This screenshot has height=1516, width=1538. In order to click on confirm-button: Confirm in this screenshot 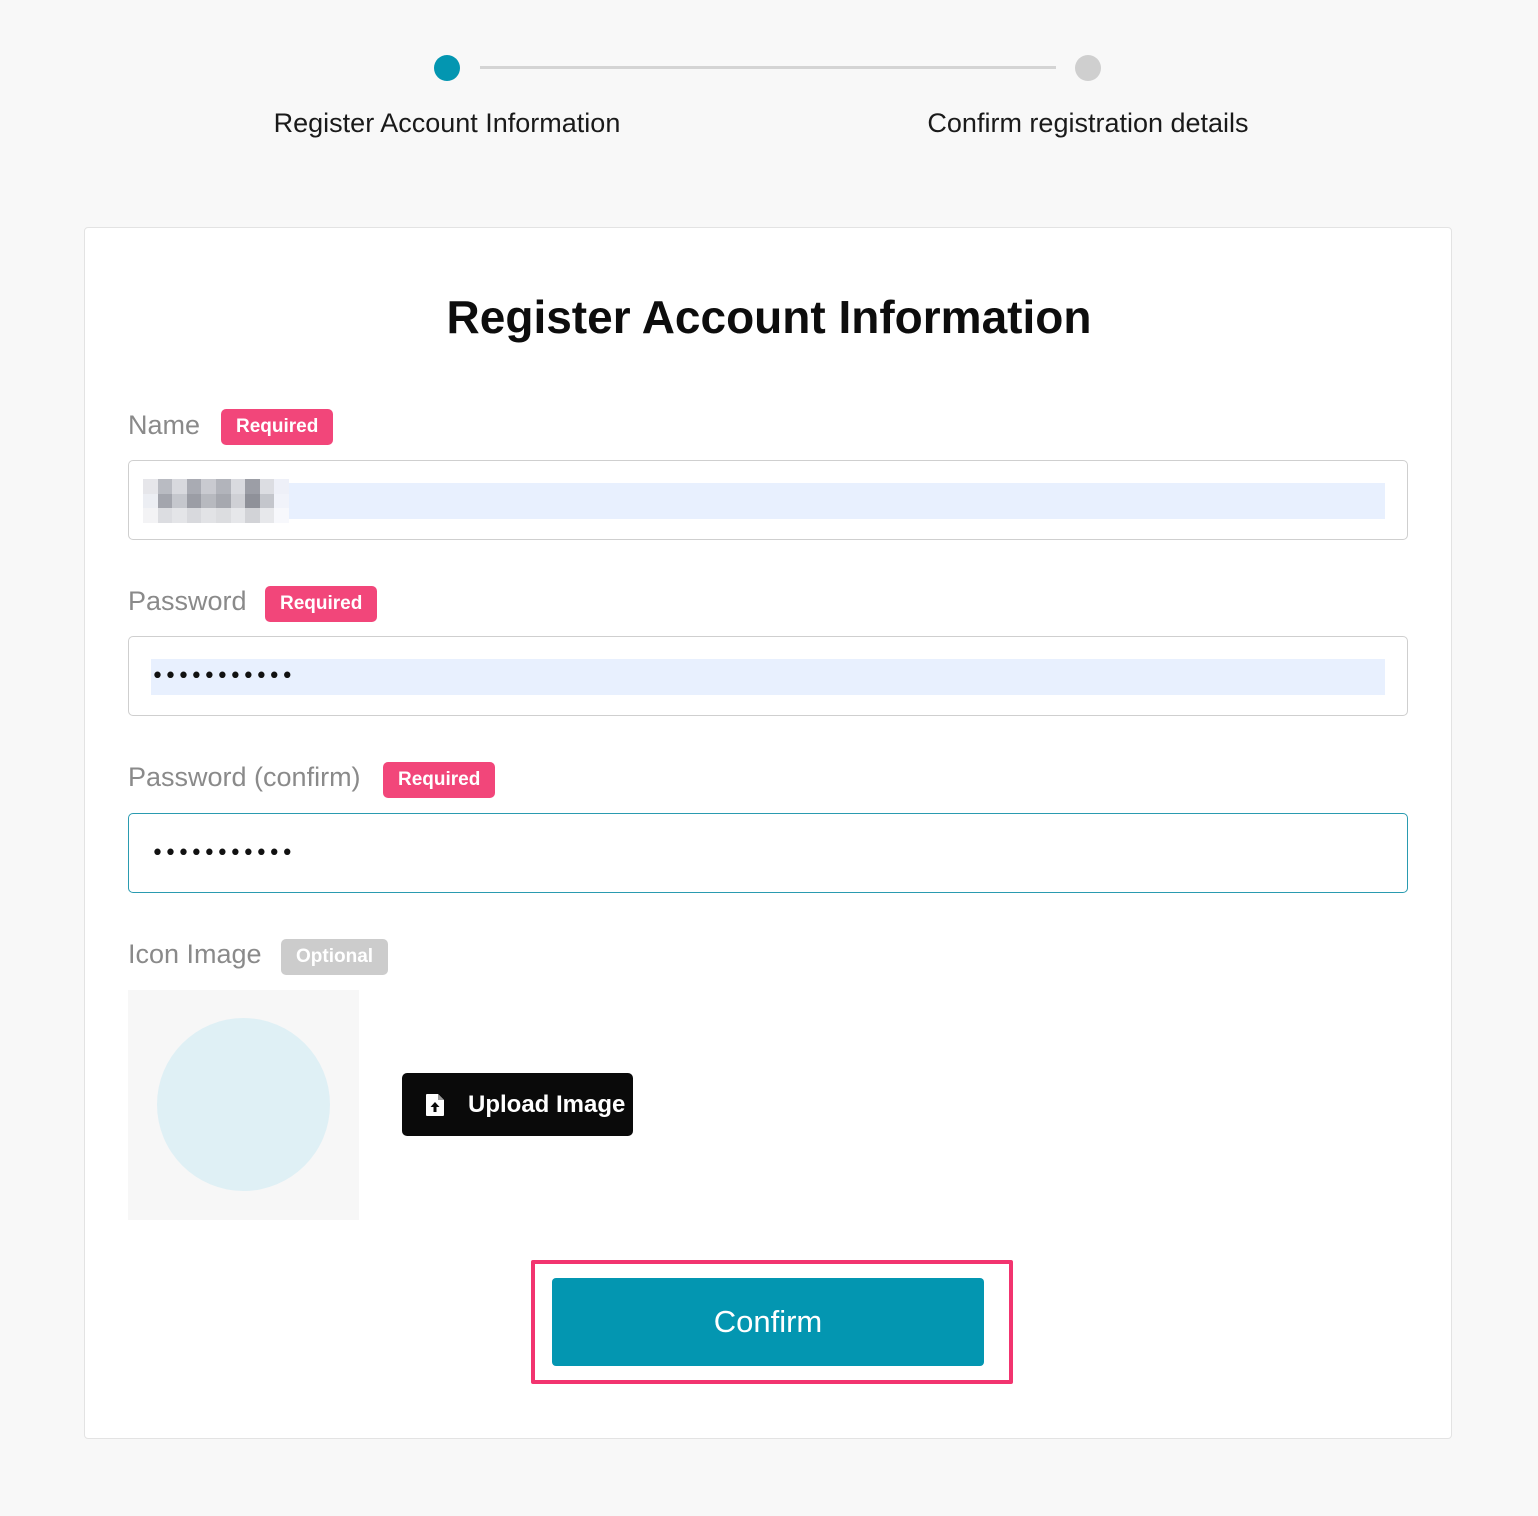, I will do `click(768, 1322)`.